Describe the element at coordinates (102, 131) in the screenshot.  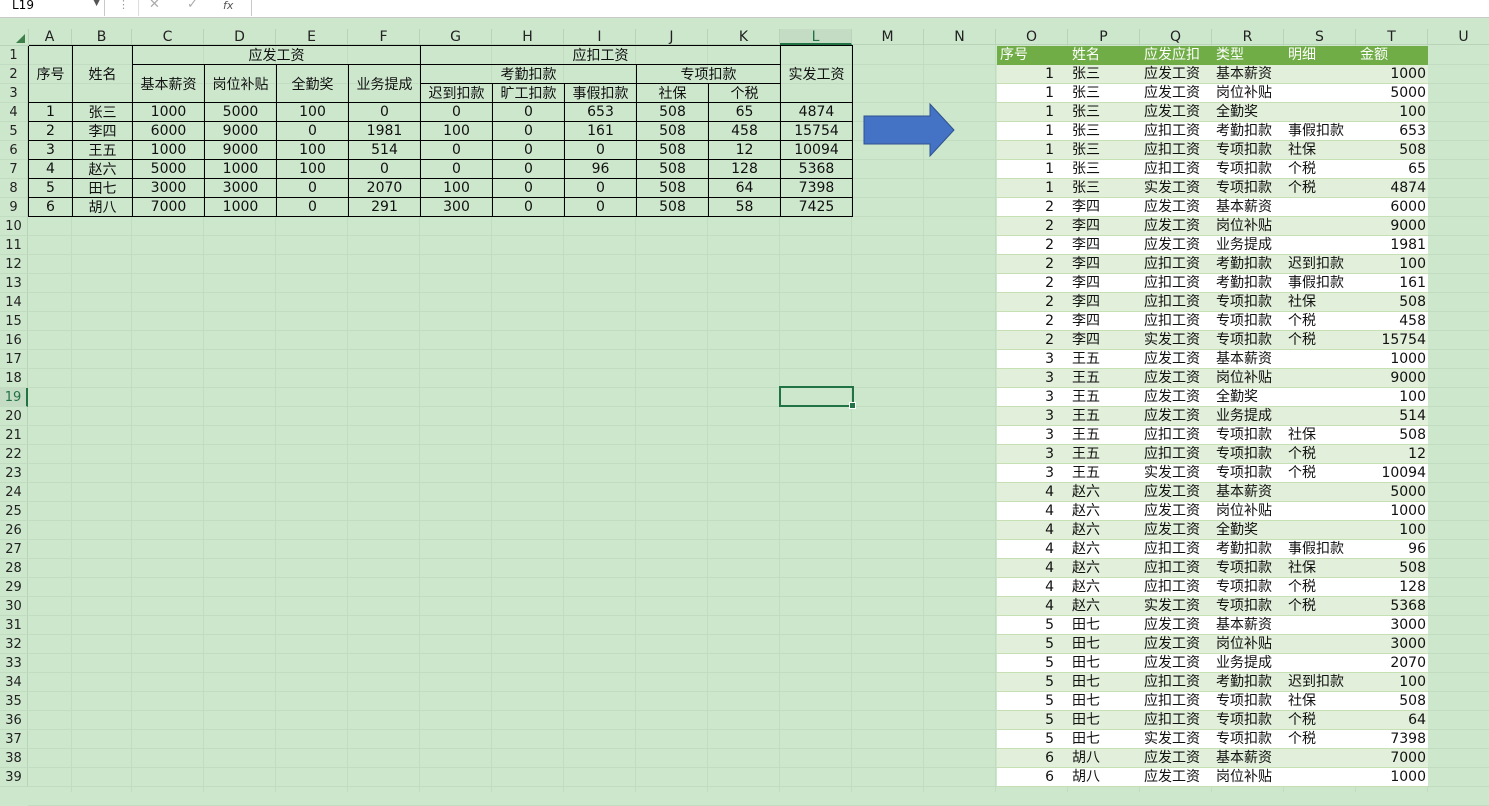
I see `source-cell: 李四` at that location.